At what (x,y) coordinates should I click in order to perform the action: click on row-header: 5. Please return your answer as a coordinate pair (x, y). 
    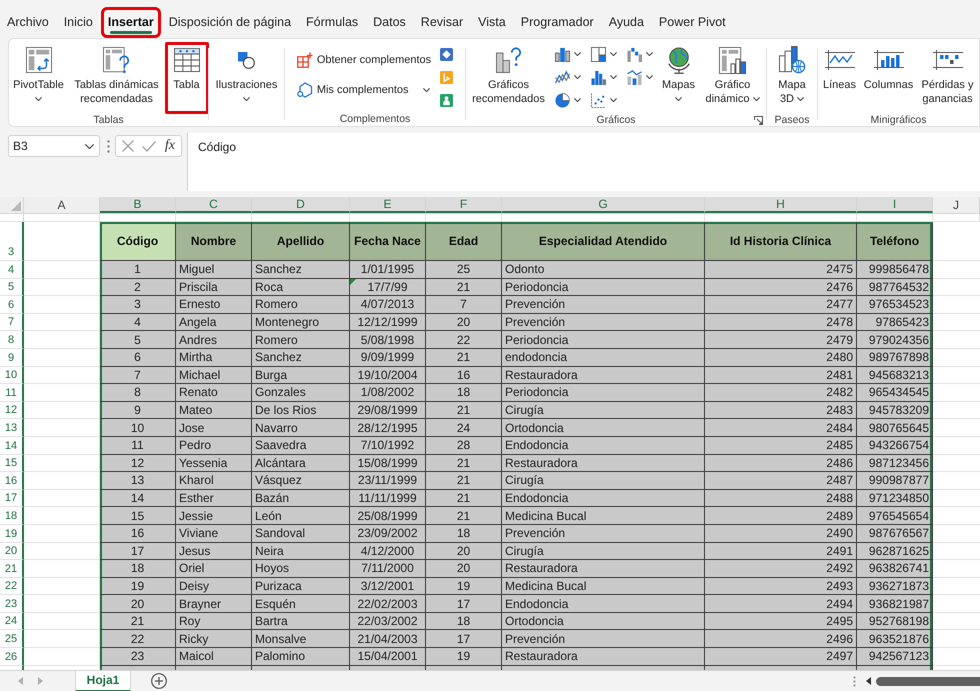
    Looking at the image, I should click on (12, 287).